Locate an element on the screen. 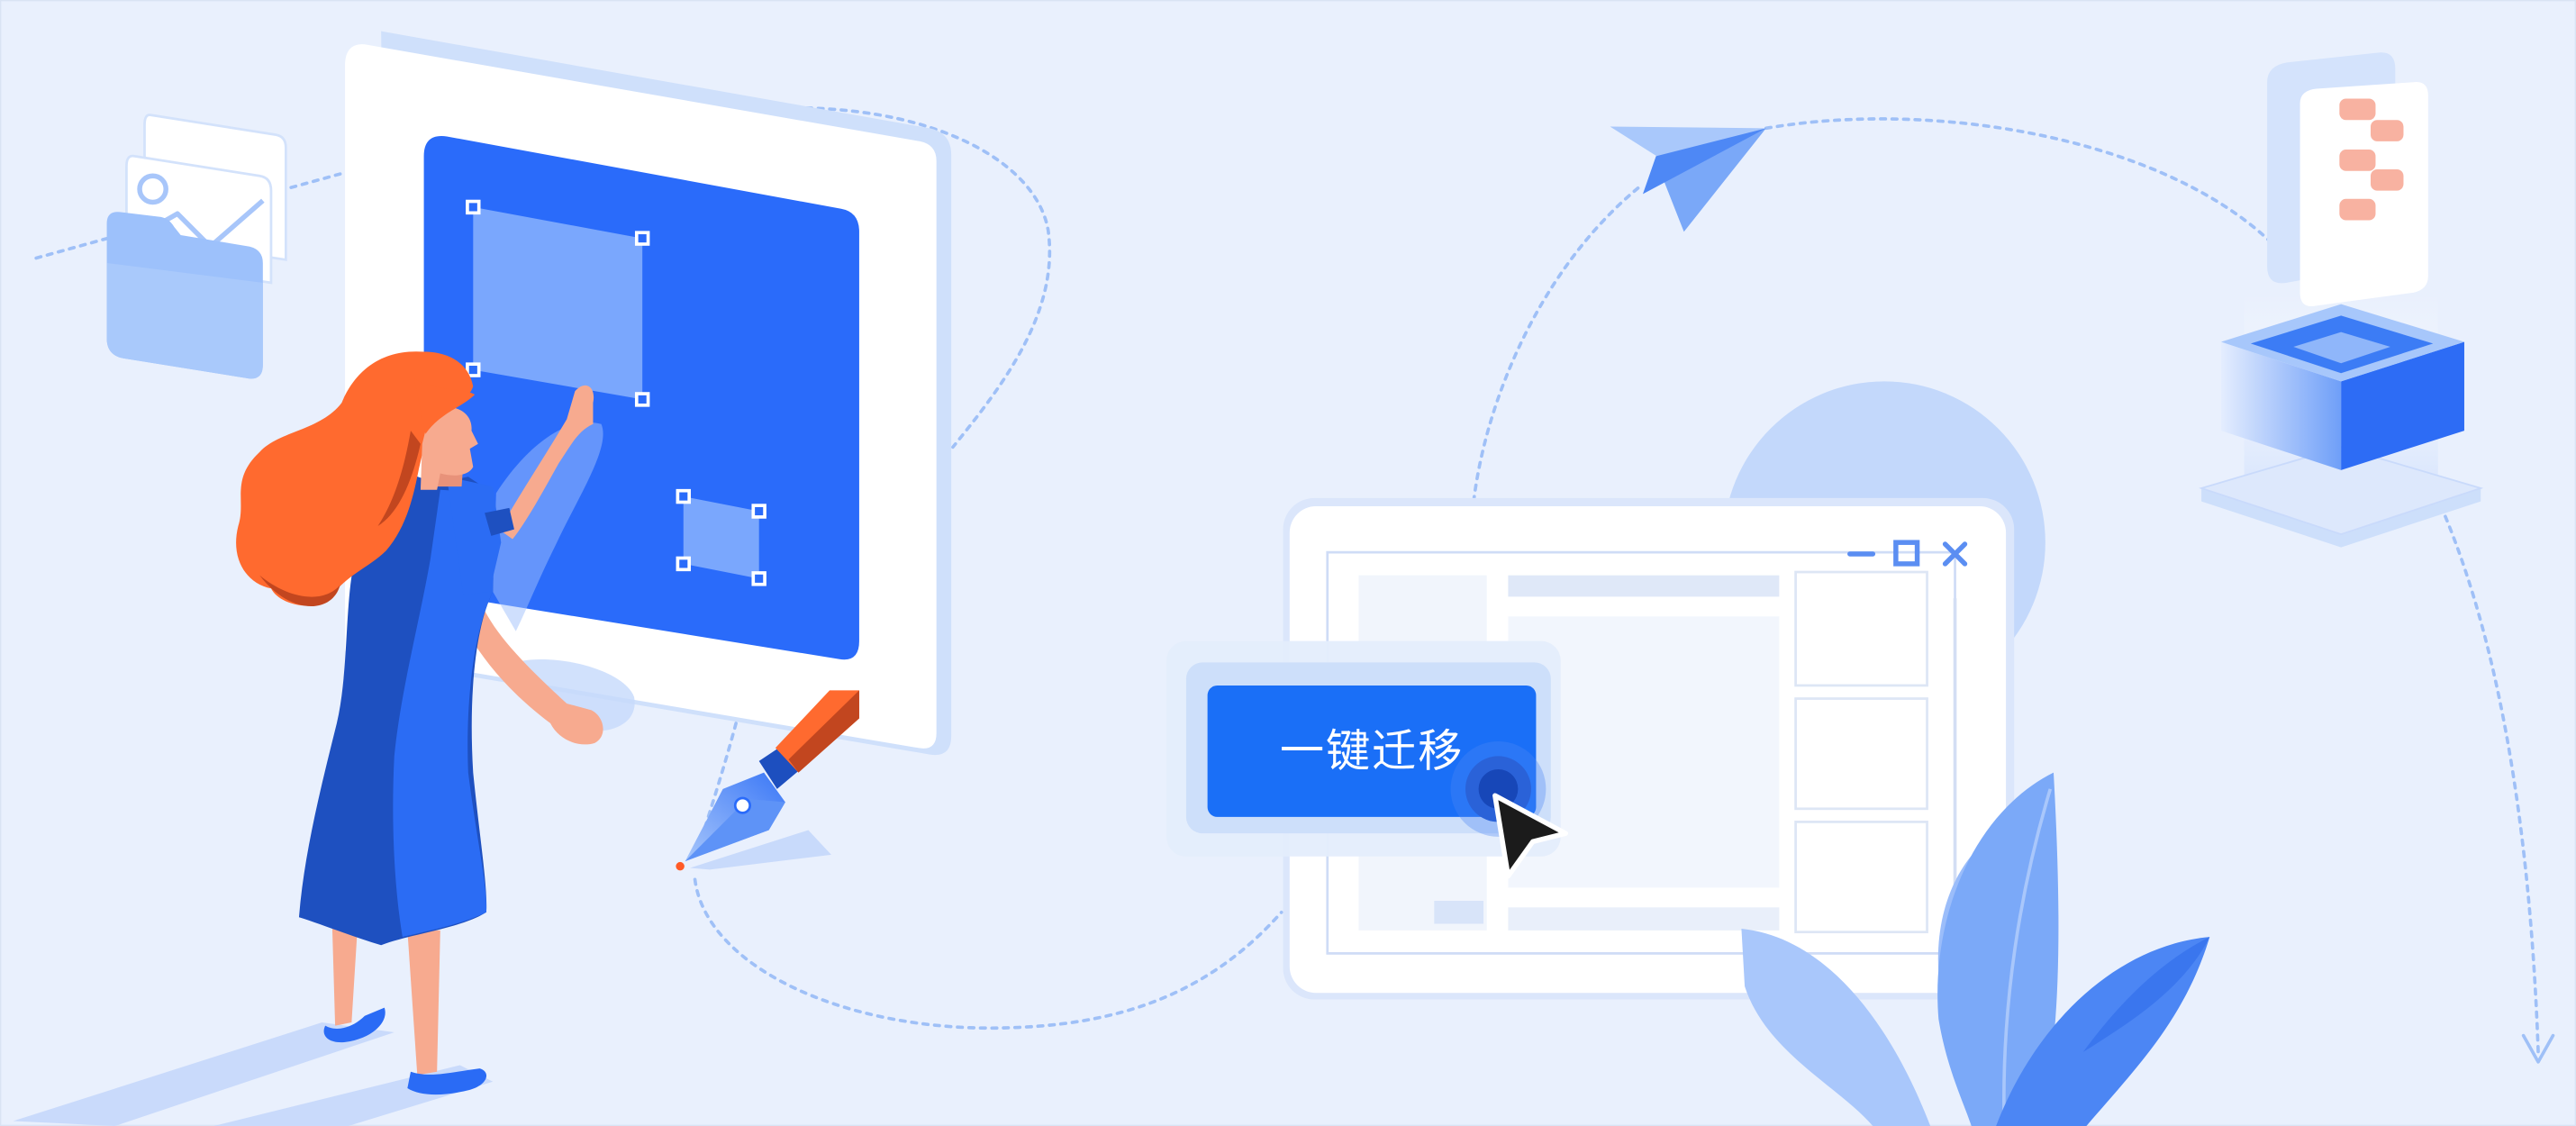 The width and height of the screenshot is (2576, 1126). selection-box-small is located at coordinates (721, 537).